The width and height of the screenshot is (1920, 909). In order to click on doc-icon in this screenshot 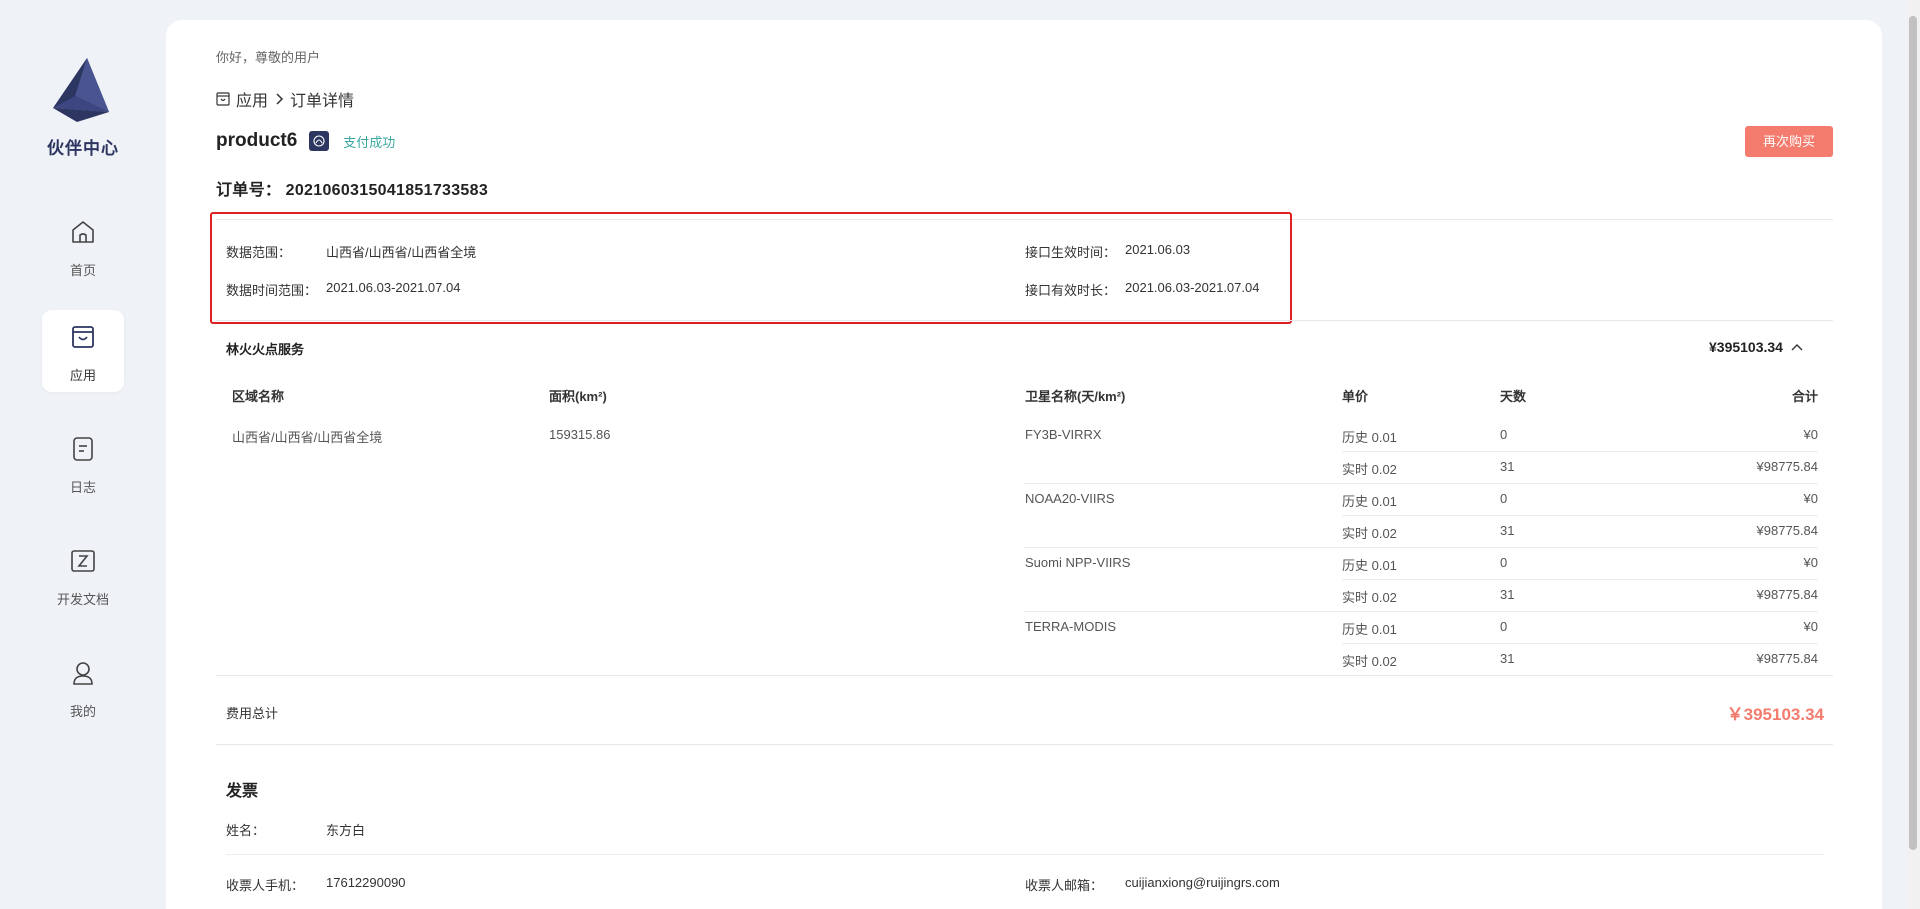, I will do `click(83, 561)`.